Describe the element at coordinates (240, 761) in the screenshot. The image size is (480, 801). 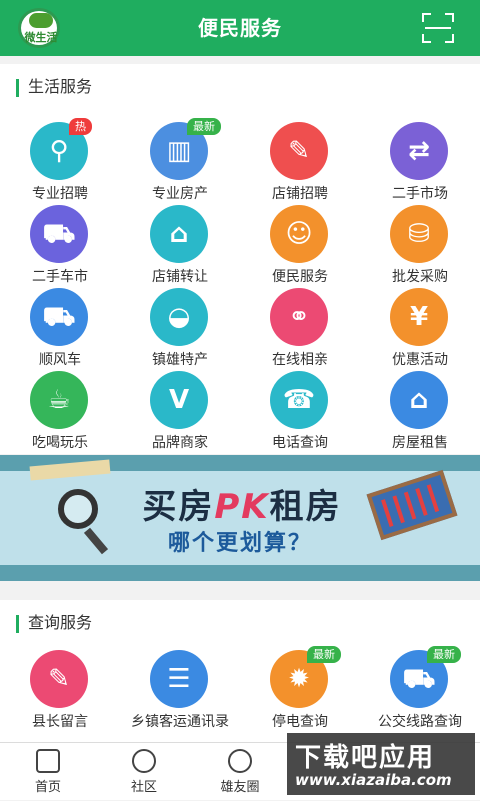
I see `circle-icon` at that location.